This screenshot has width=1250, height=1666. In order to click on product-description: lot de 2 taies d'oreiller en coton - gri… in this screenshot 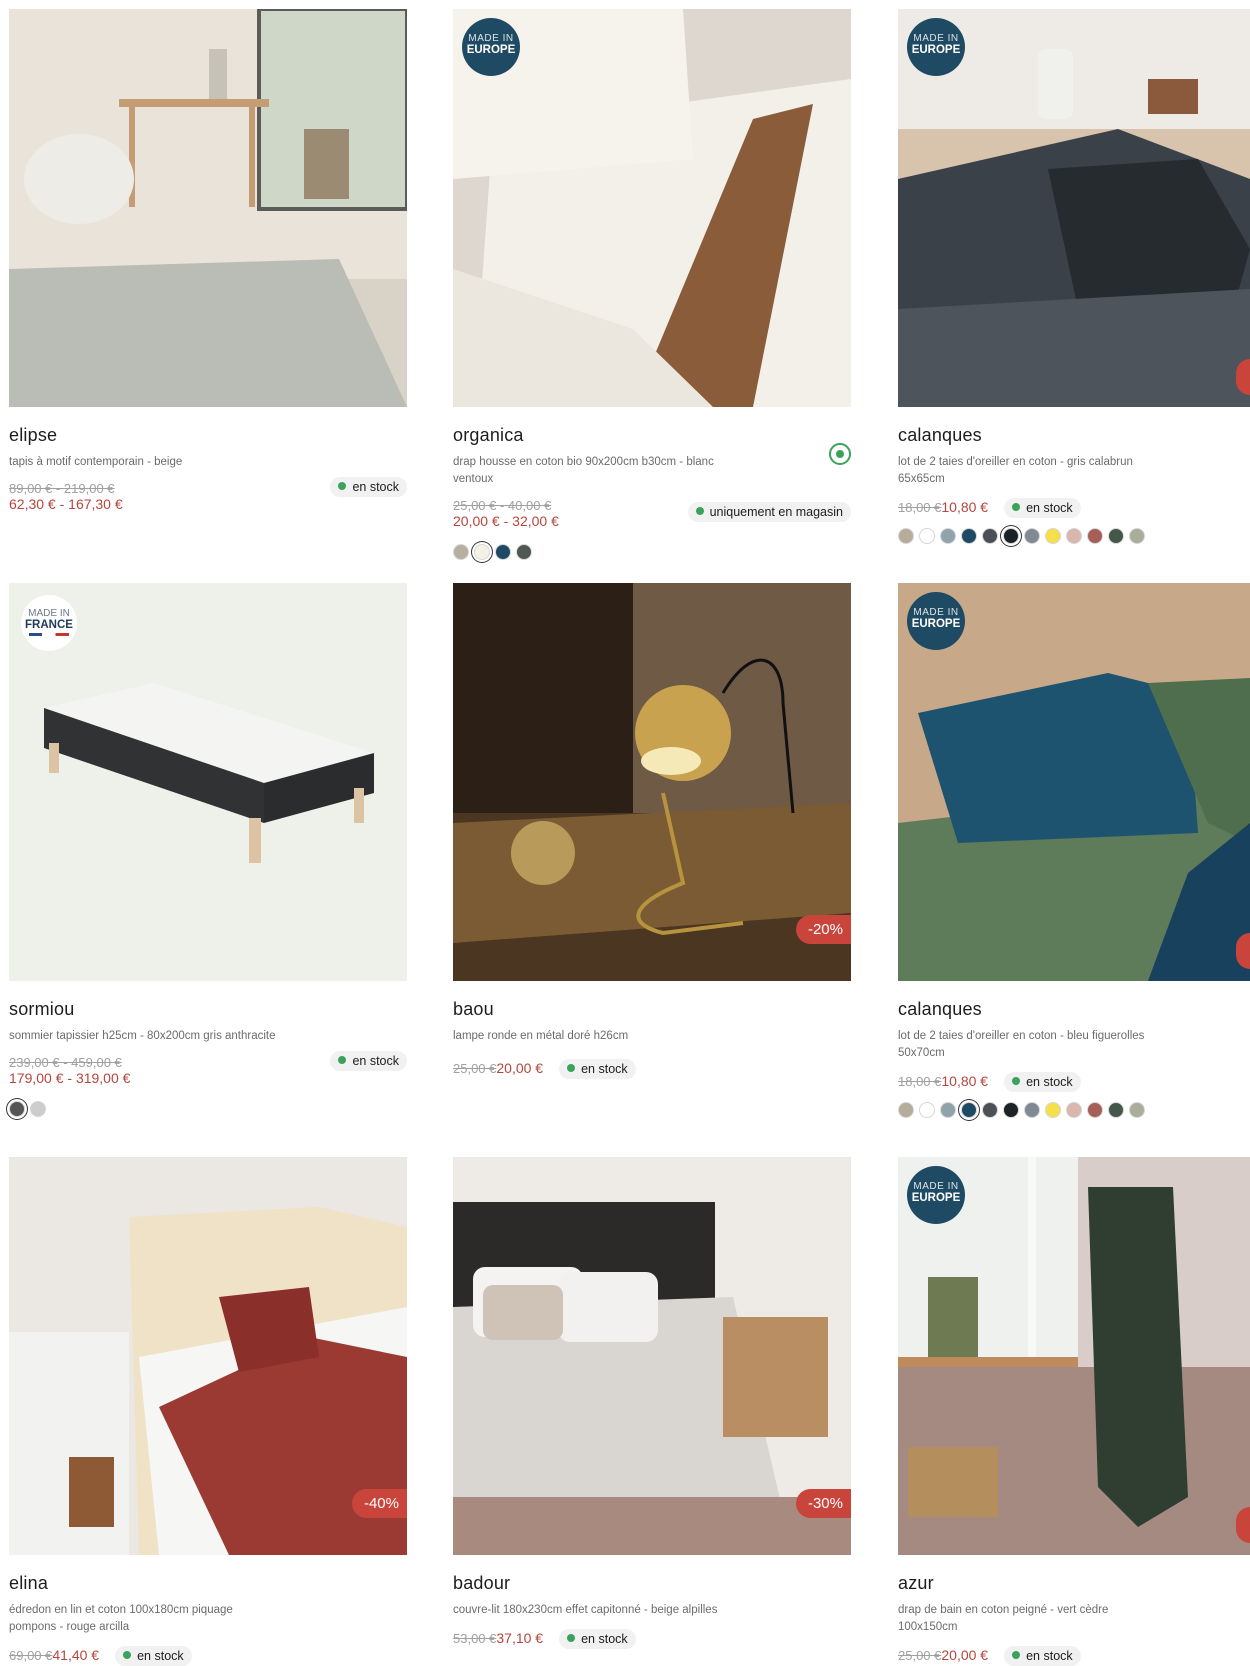, I will do `click(1015, 470)`.